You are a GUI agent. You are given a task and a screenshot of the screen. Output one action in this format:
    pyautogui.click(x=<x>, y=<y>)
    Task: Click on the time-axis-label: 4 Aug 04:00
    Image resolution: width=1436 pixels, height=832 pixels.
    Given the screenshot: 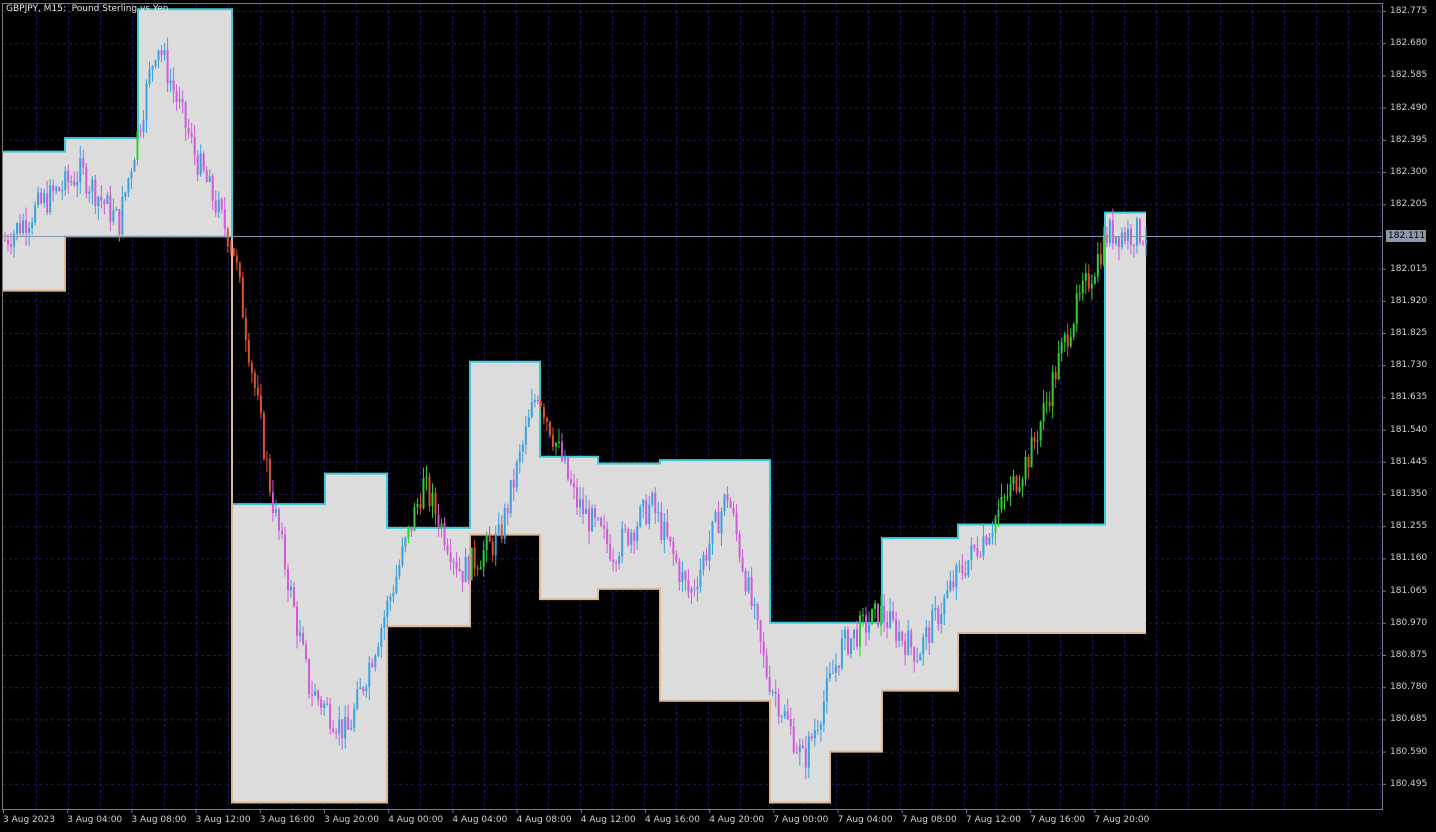 What is the action you would take?
    pyautogui.click(x=480, y=820)
    